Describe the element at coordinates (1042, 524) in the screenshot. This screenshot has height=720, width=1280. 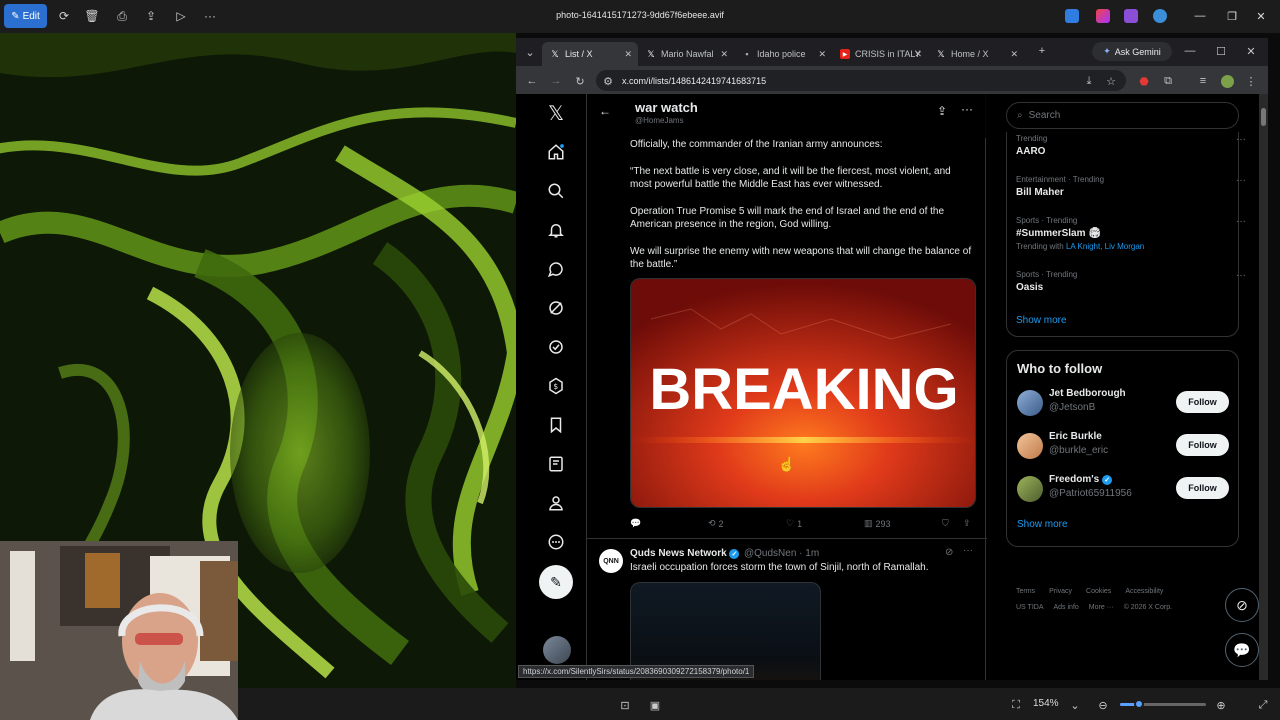
I see `show-more-follow-link: Show more` at that location.